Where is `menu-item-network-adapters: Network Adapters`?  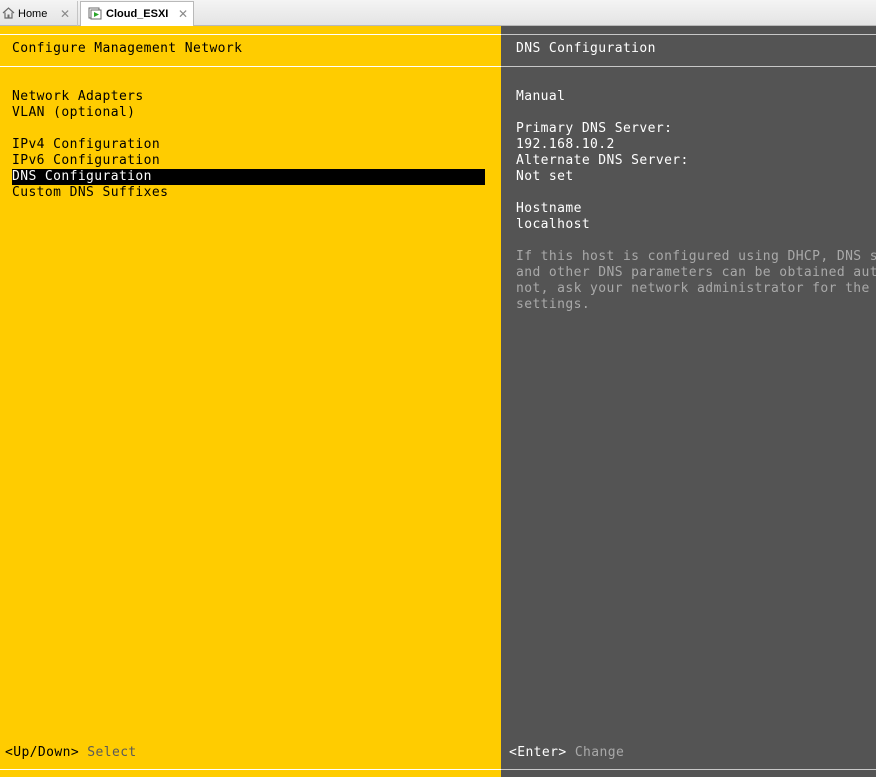 menu-item-network-adapters: Network Adapters is located at coordinates (78, 97).